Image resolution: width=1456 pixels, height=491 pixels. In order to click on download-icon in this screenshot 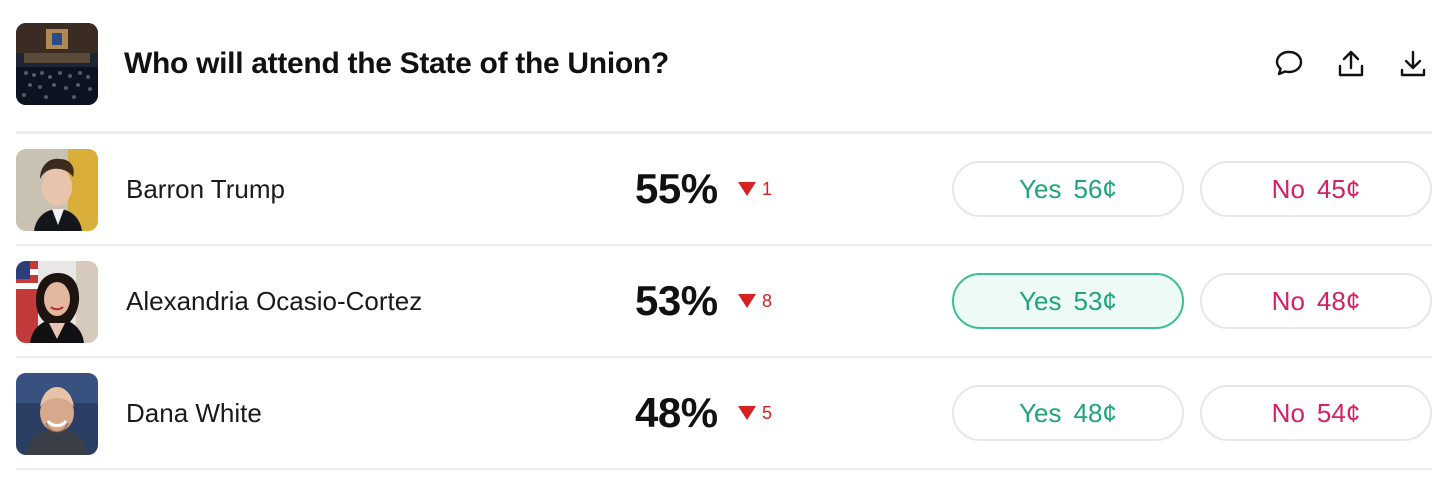, I will do `click(1413, 64)`.